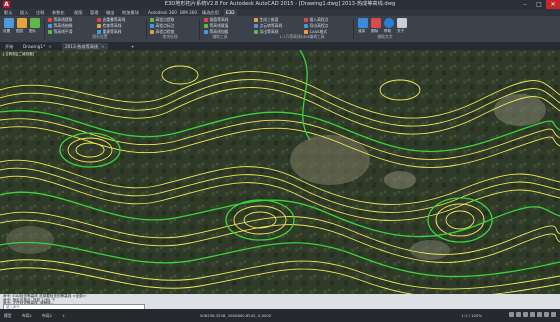  Describe the element at coordinates (236, 315) in the screenshot. I see `coordinate-readout: 506236.3538, 2650800.6542, 0.0000` at that location.